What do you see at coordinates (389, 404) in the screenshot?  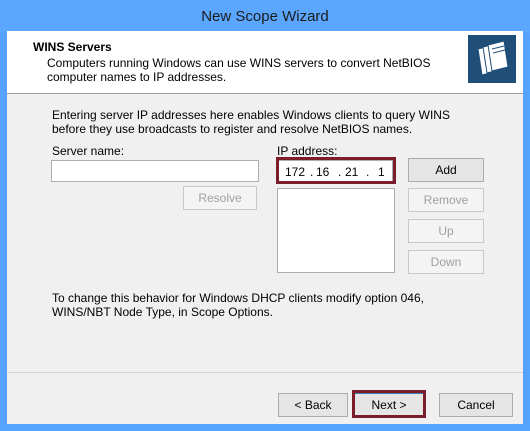 I see `next-button-highlight` at bounding box center [389, 404].